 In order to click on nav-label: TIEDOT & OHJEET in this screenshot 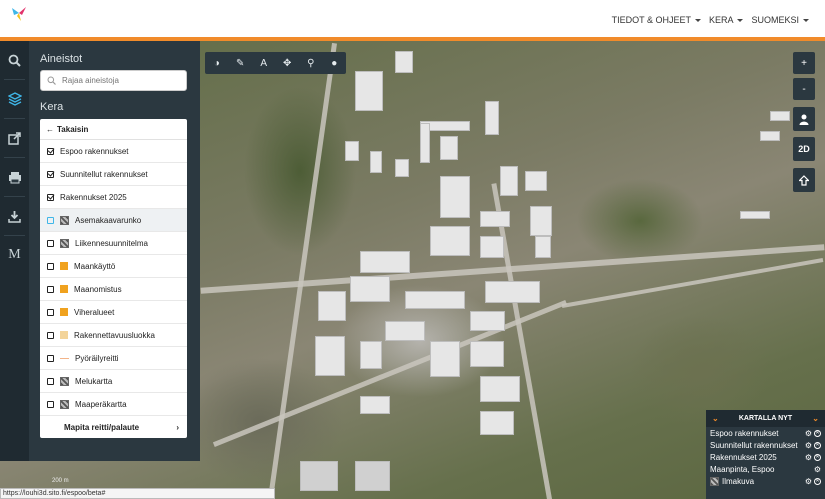, I will do `click(651, 20)`.